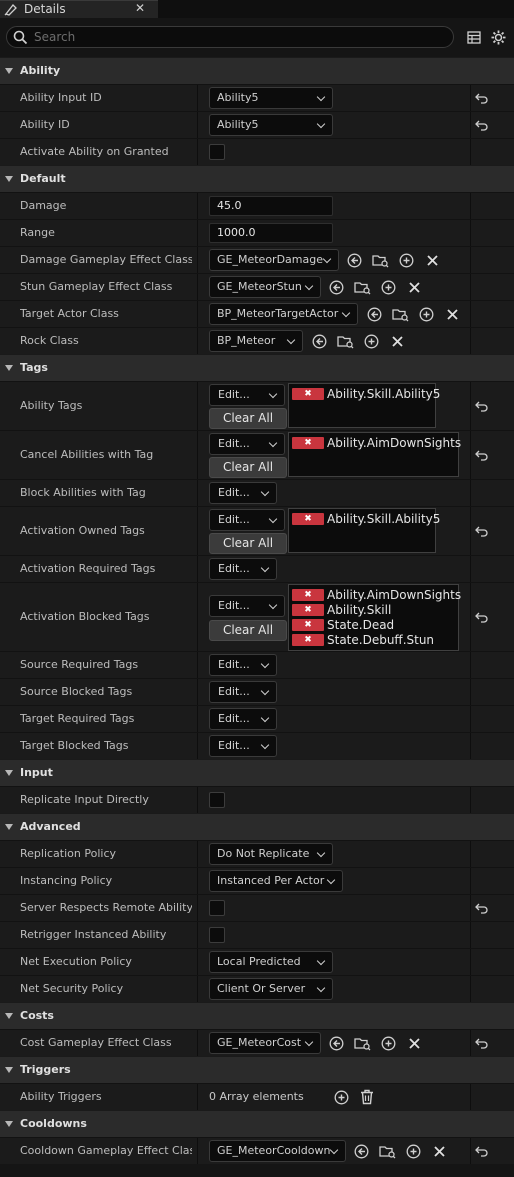 This screenshot has width=514, height=1177. What do you see at coordinates (265, 287) in the screenshot?
I see `stun-ge-combo: GE_MeteorStun` at bounding box center [265, 287].